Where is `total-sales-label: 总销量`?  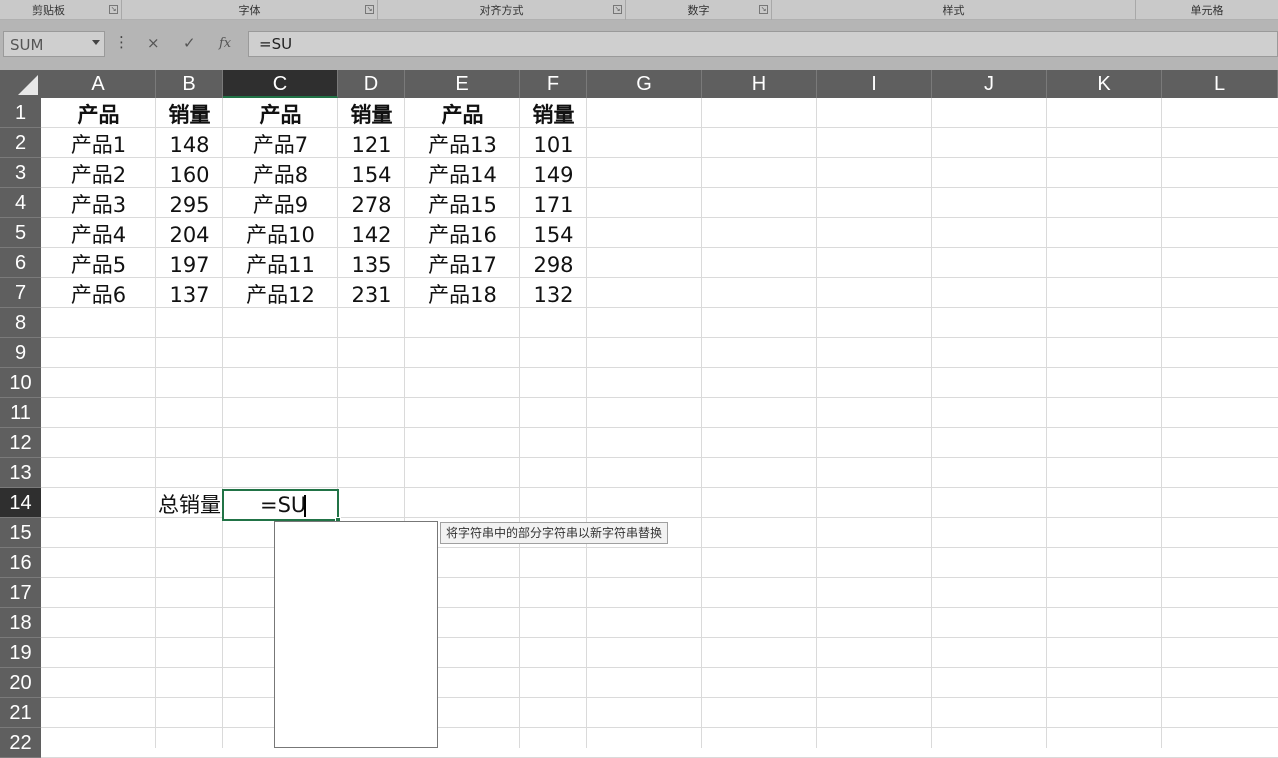
total-sales-label: 总销量 is located at coordinates (161, 505).